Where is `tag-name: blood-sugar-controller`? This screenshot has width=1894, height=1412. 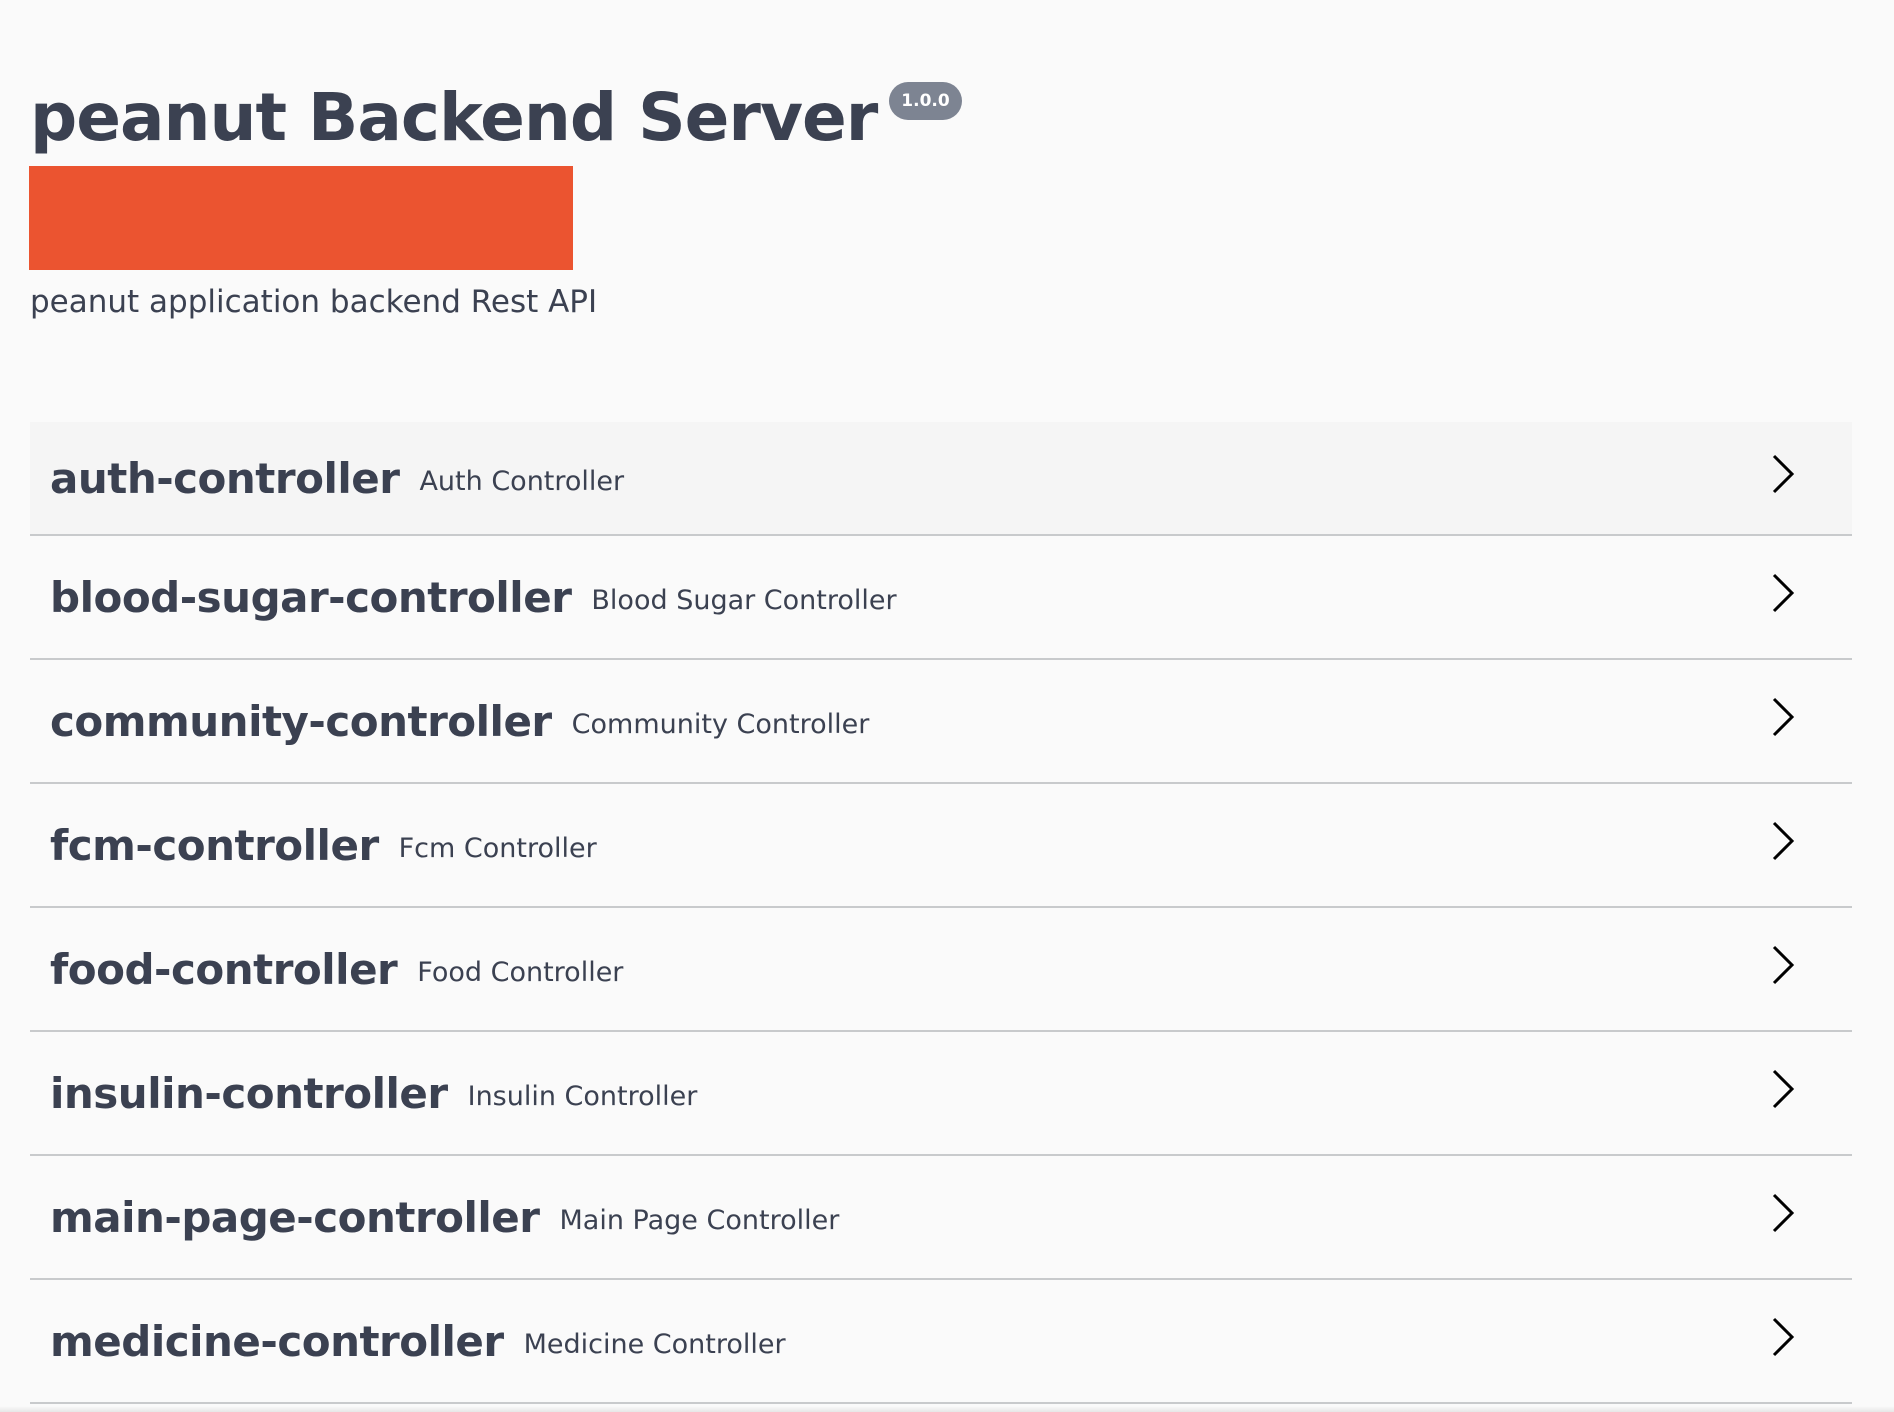
tag-name: blood-sugar-controller is located at coordinates (311, 597).